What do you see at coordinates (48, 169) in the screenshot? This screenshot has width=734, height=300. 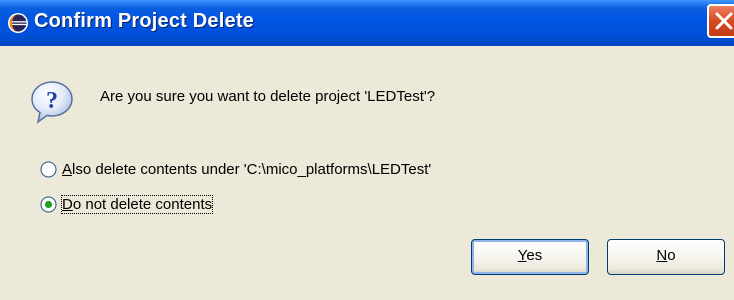 I see `radio-unchecked` at bounding box center [48, 169].